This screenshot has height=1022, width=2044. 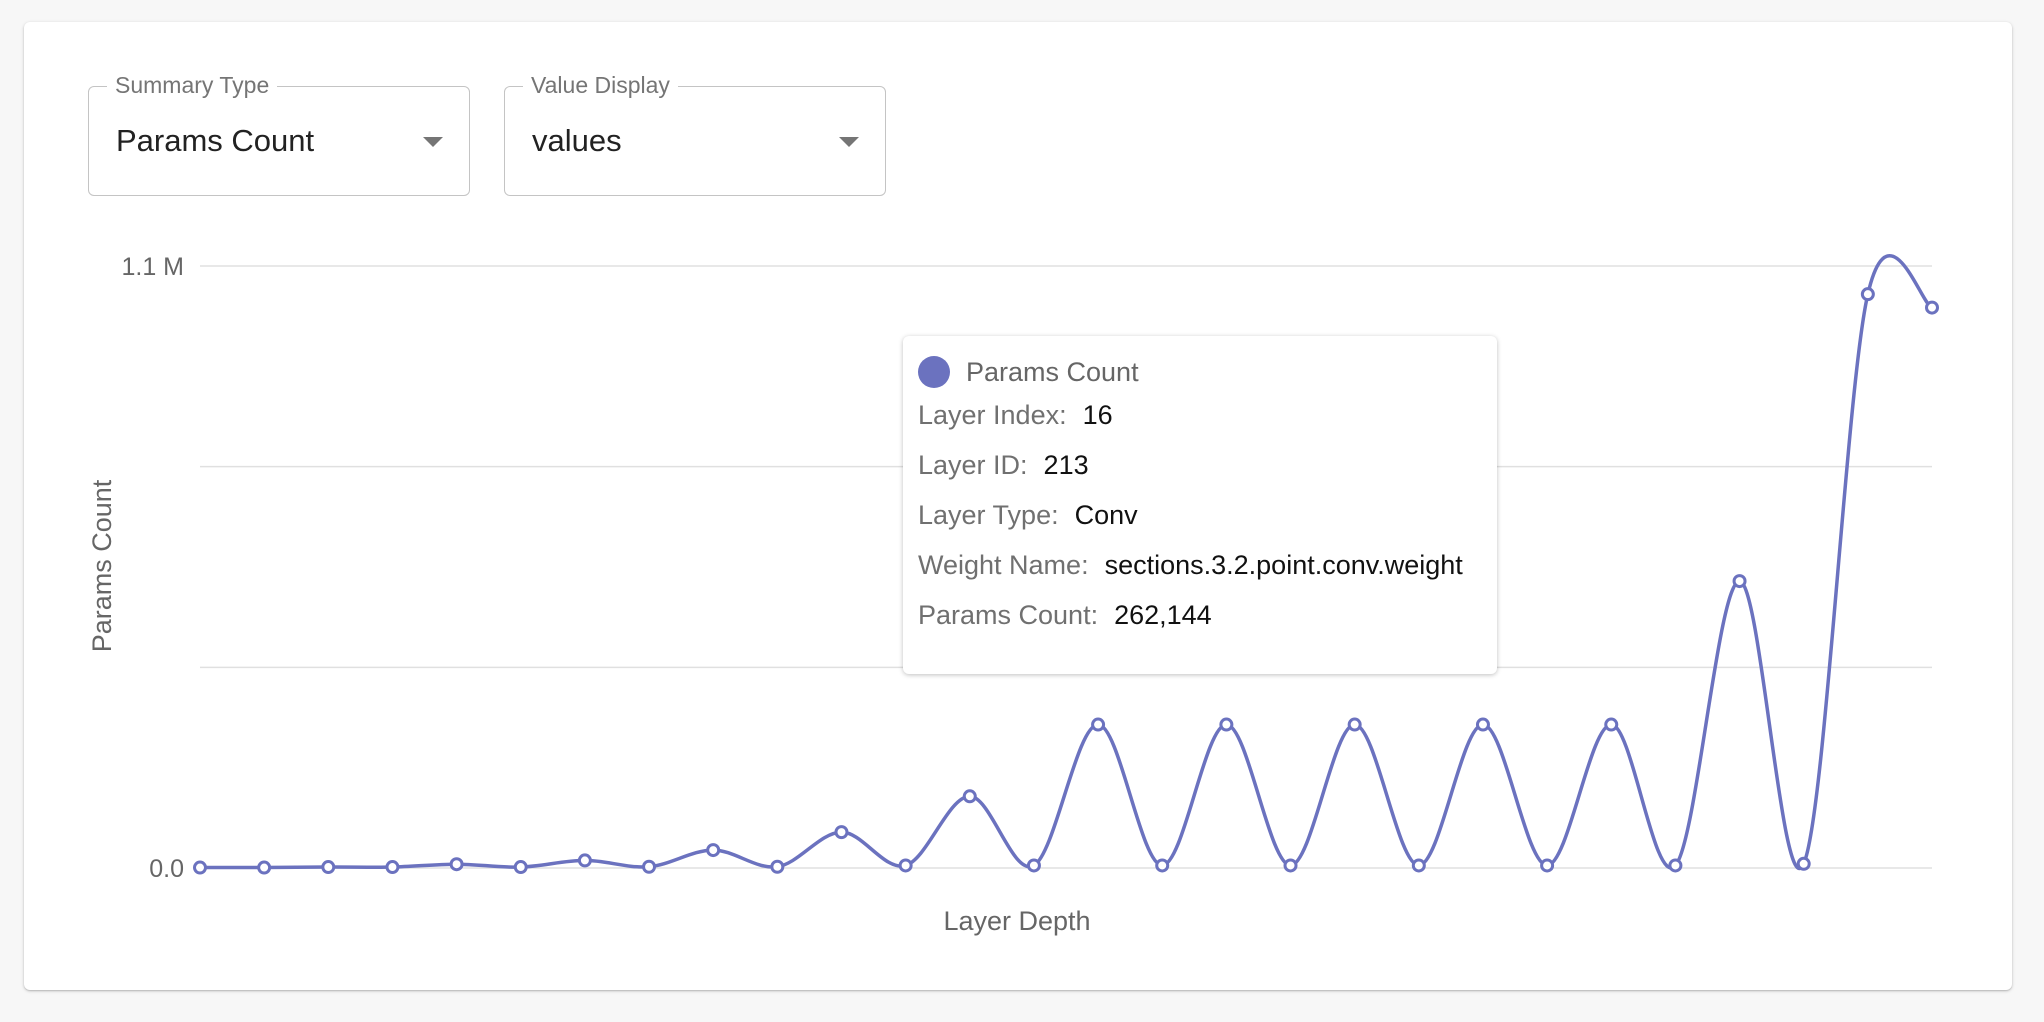 I want to click on tooltip-row-value: 213, so click(x=1066, y=464).